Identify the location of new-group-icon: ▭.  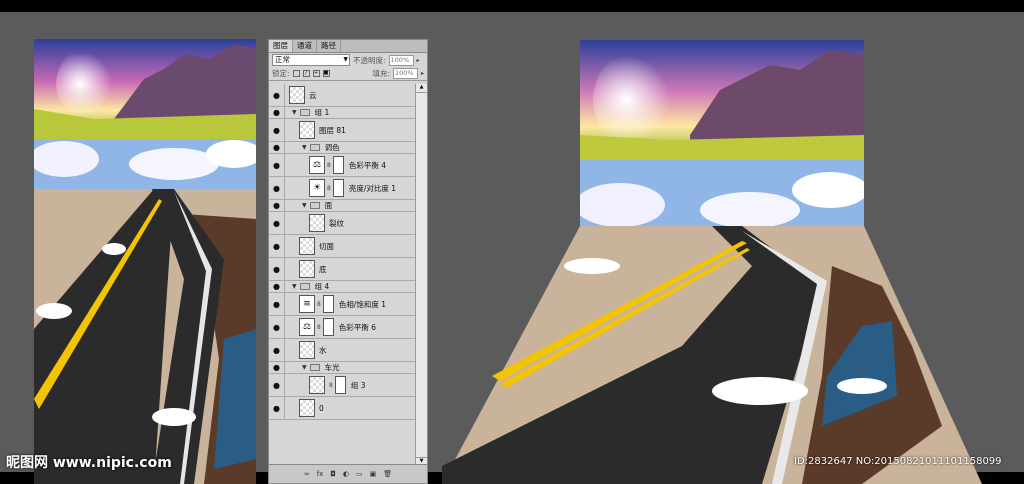
(359, 474).